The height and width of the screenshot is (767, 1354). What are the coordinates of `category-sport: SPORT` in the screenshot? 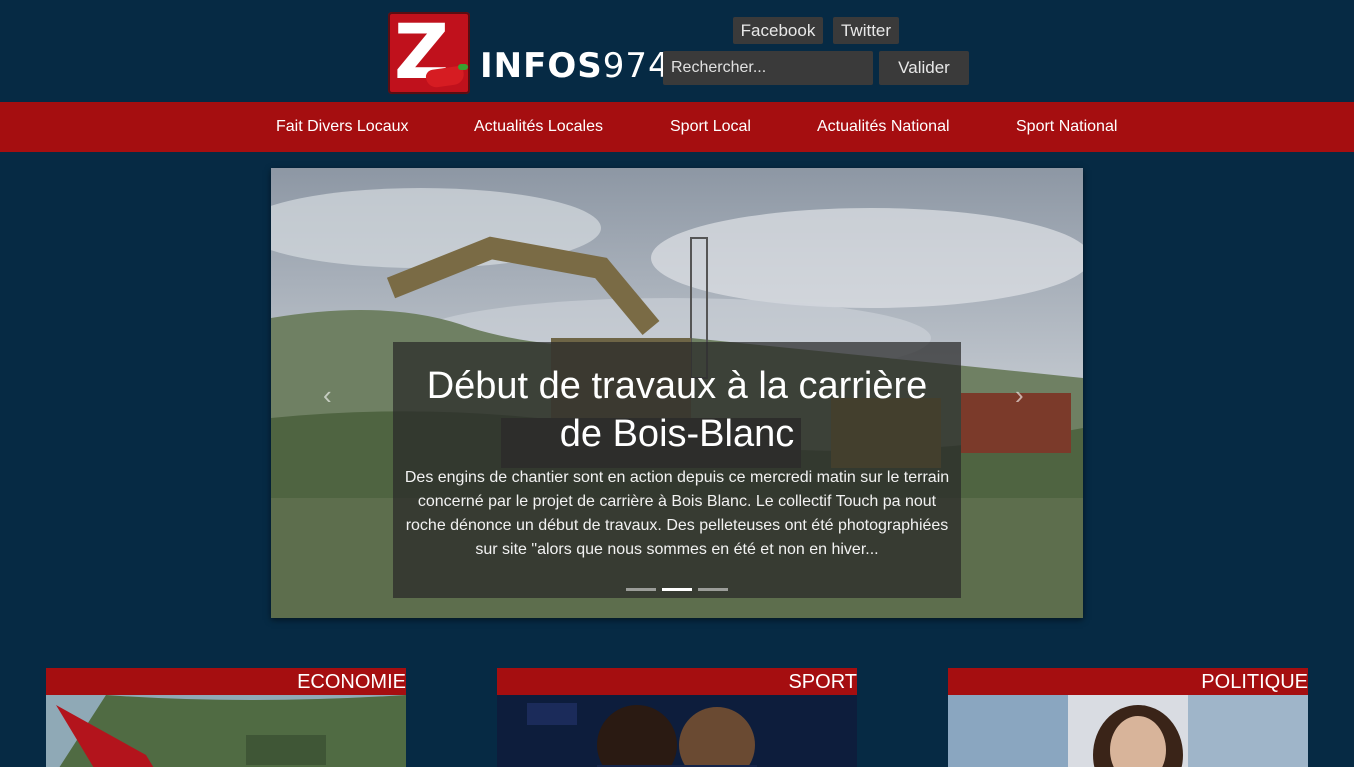 It's located at (677, 717).